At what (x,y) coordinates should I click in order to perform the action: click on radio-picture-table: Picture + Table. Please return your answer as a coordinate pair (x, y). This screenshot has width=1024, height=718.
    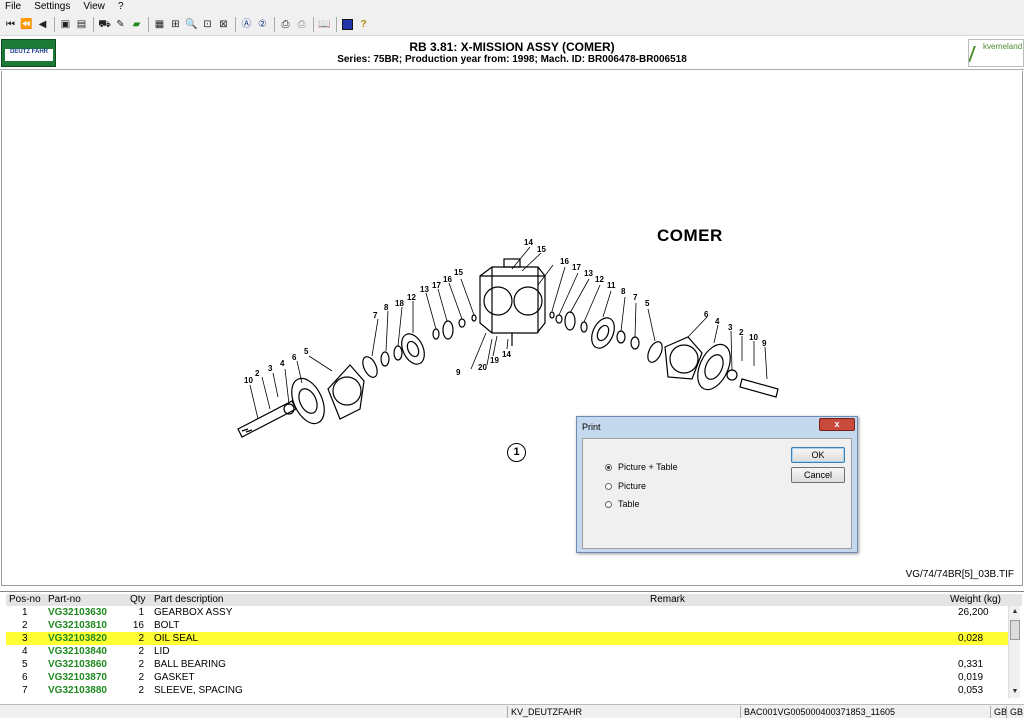
    Looking at the image, I should click on (641, 467).